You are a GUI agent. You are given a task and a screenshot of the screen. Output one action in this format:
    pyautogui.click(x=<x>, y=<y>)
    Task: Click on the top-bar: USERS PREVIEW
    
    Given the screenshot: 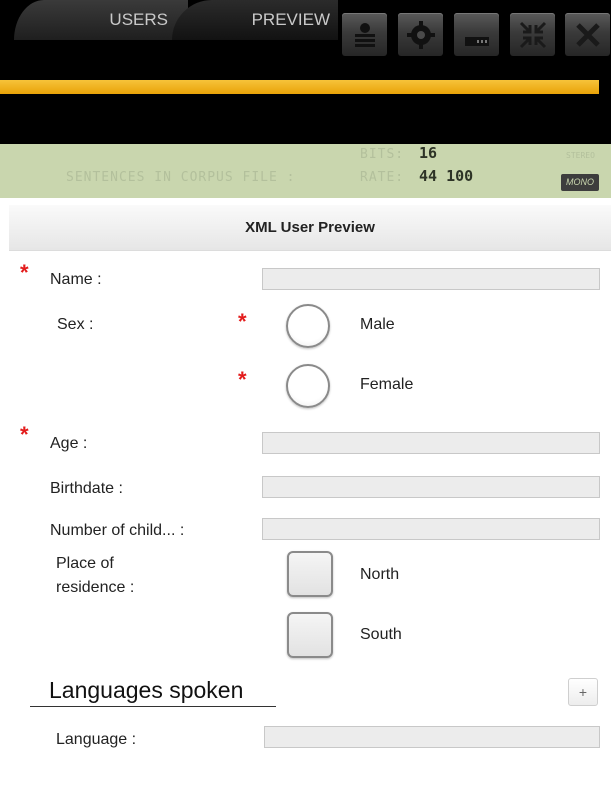 What is the action you would take?
    pyautogui.click(x=305, y=31)
    